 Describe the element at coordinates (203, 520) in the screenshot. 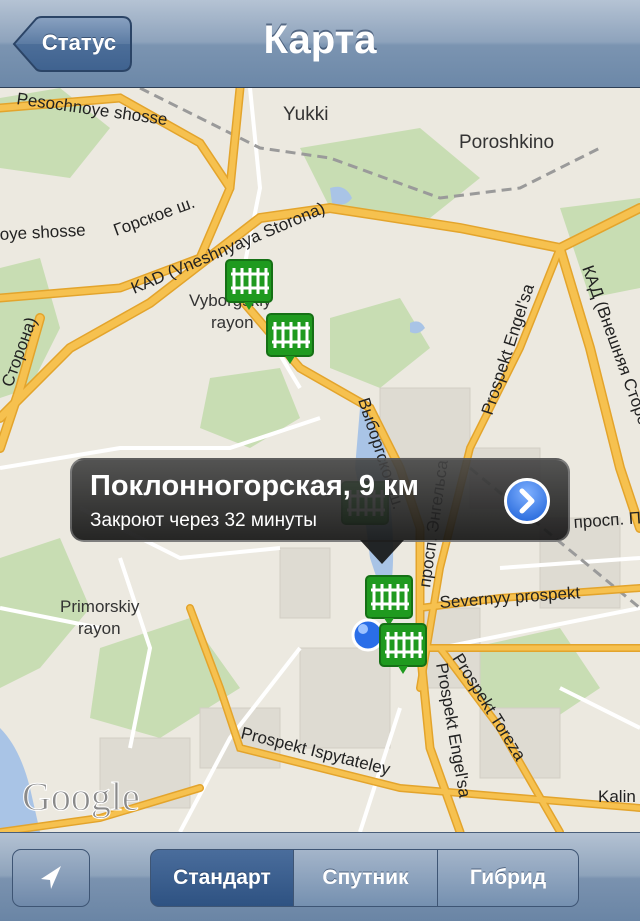

I see `callout-subtitle: Закроют через 32 минуты` at that location.